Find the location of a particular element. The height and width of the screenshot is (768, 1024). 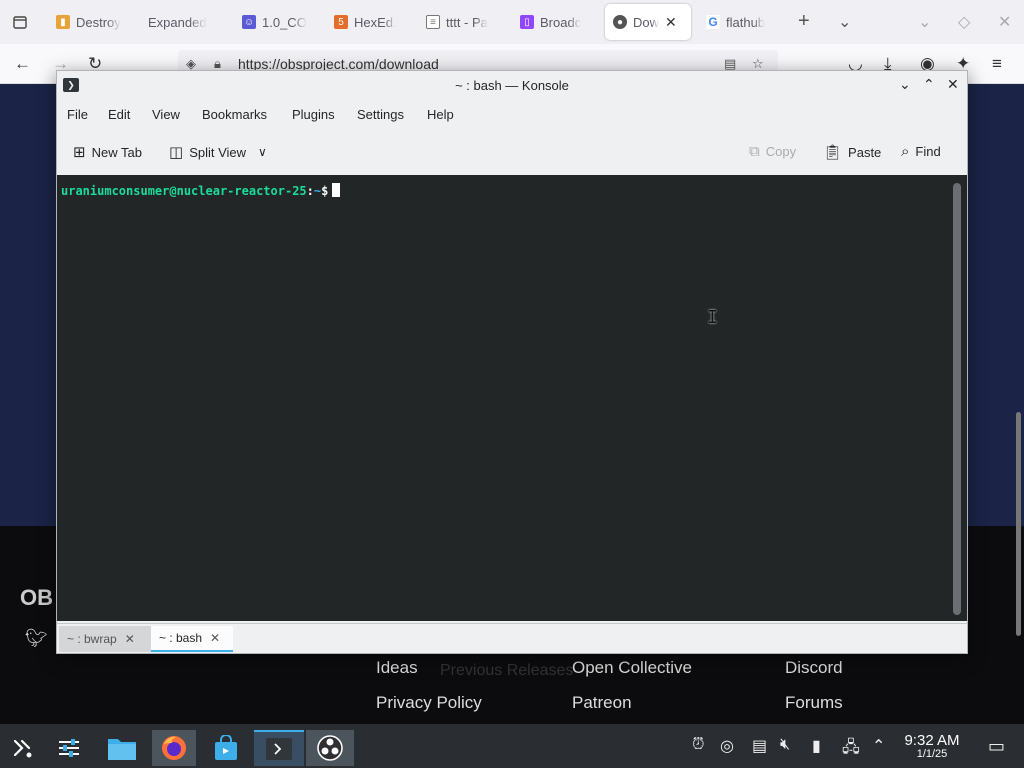

list-all-tabs-icon is located at coordinates (20, 22).